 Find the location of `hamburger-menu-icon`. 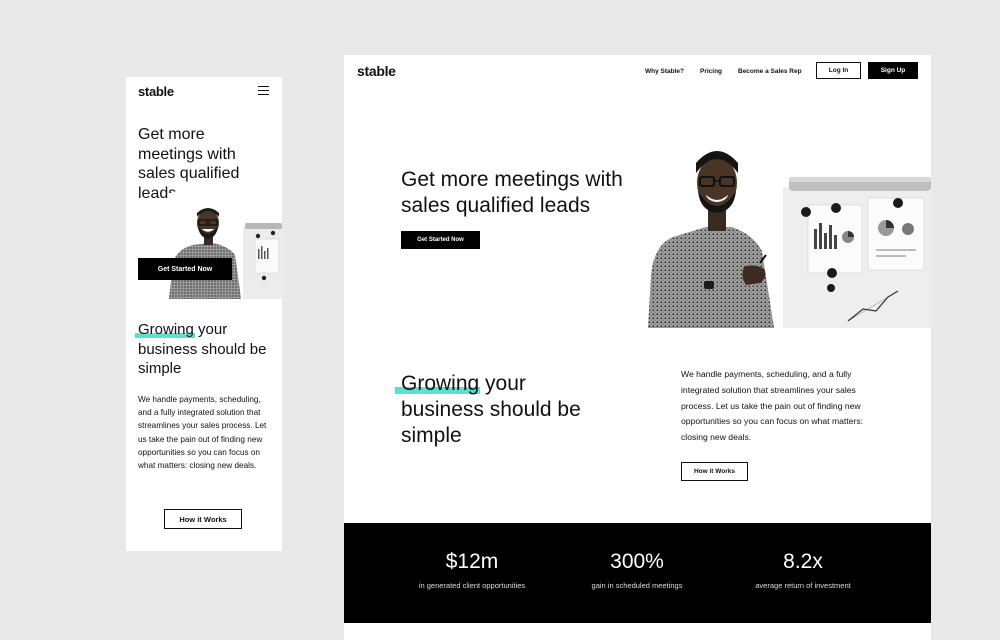

hamburger-menu-icon is located at coordinates (263, 91).